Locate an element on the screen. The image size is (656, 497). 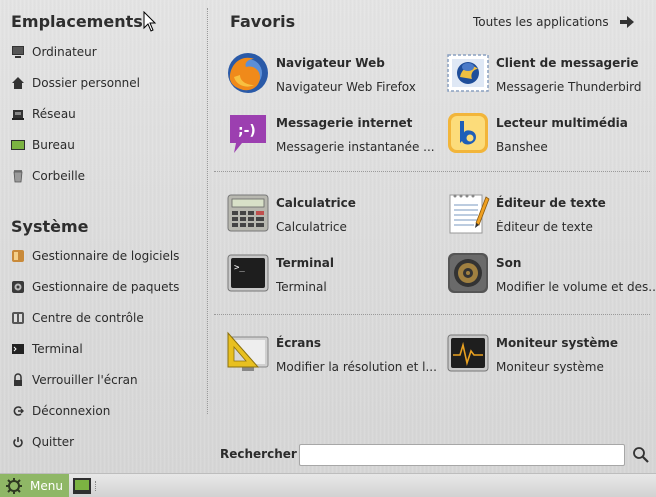
lock-icon is located at coordinates (18, 380).